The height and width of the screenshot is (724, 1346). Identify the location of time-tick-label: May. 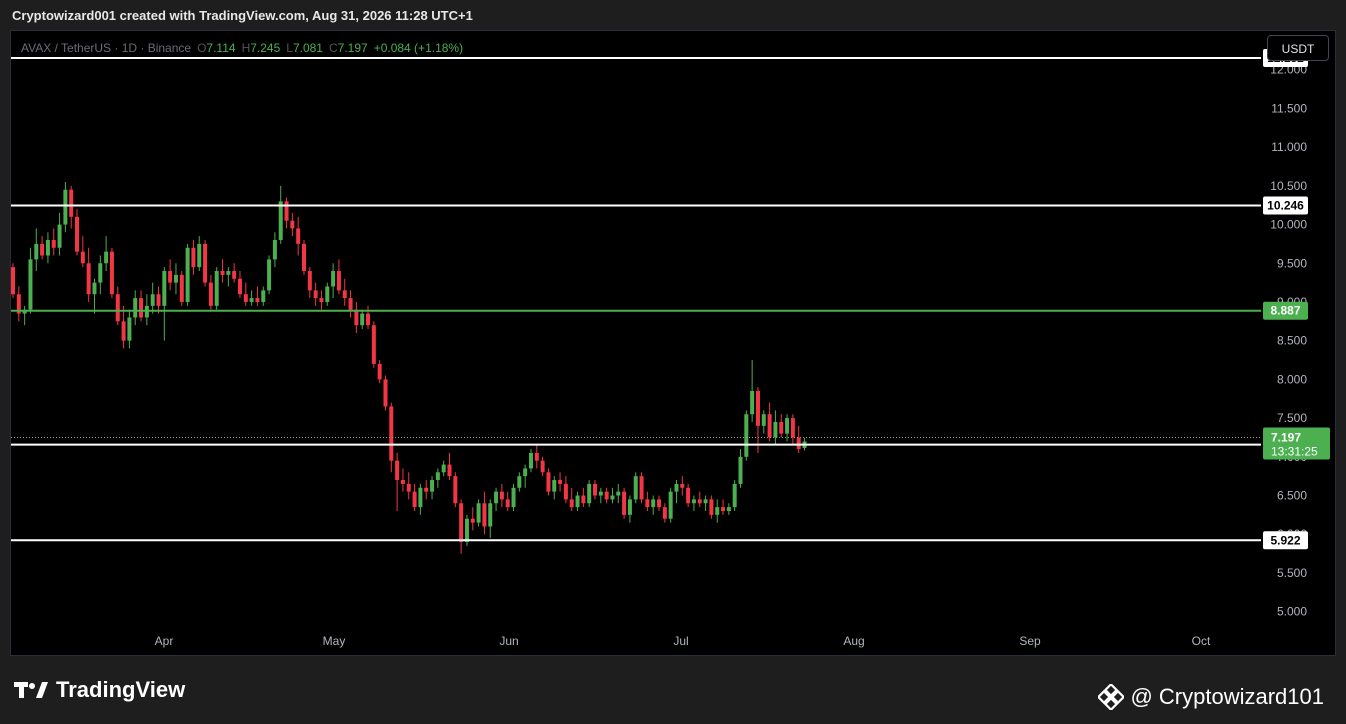
(334, 641).